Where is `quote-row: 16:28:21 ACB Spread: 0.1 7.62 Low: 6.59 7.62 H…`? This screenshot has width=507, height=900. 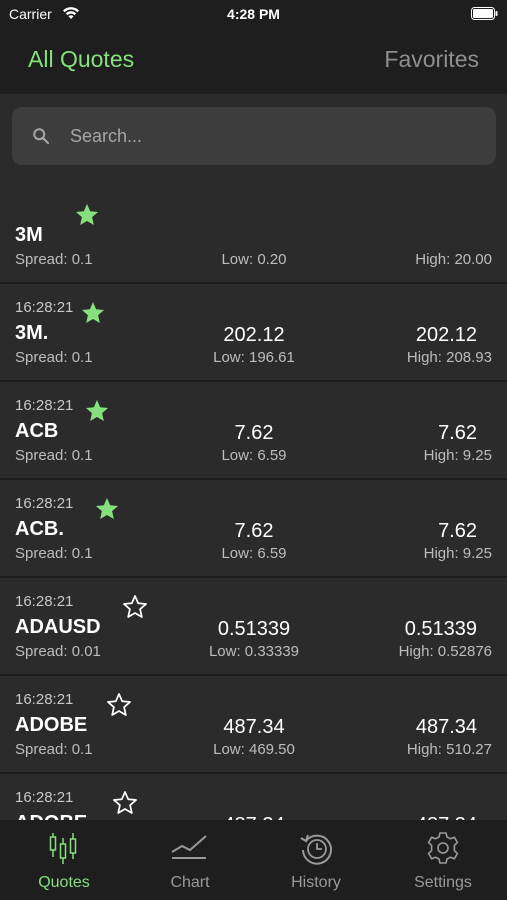 quote-row: 16:28:21 ACB Spread: 0.1 7.62 Low: 6.59 7.62 H… is located at coordinates (253, 431).